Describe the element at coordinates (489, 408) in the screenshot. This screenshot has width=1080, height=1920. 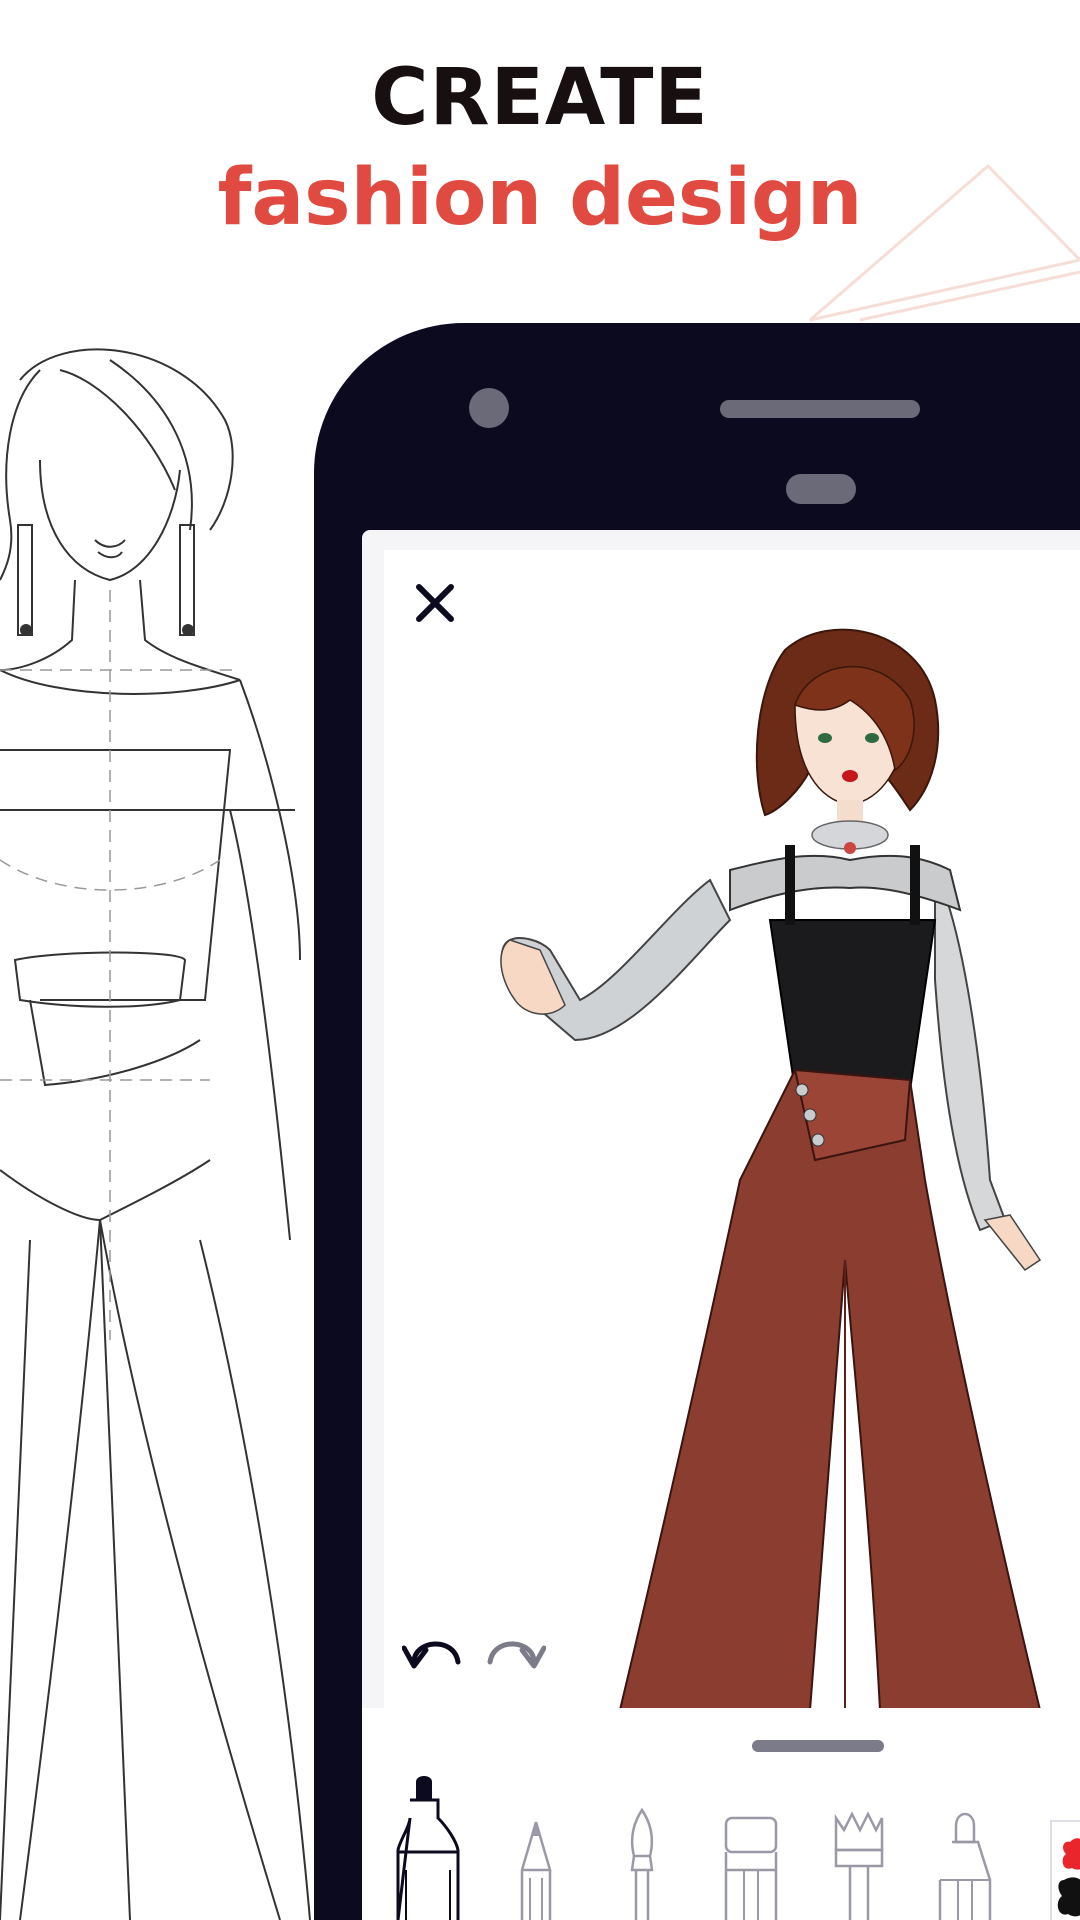
I see `phone-camera` at that location.